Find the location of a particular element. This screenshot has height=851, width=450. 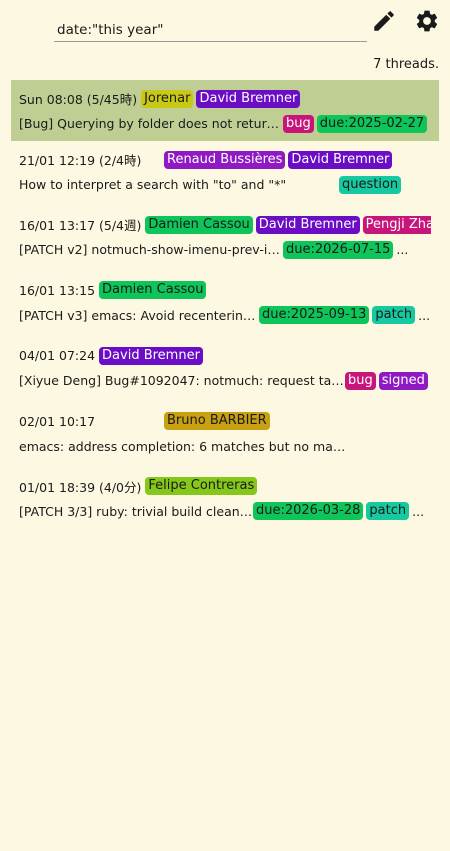

pencil-icon is located at coordinates (384, 21).